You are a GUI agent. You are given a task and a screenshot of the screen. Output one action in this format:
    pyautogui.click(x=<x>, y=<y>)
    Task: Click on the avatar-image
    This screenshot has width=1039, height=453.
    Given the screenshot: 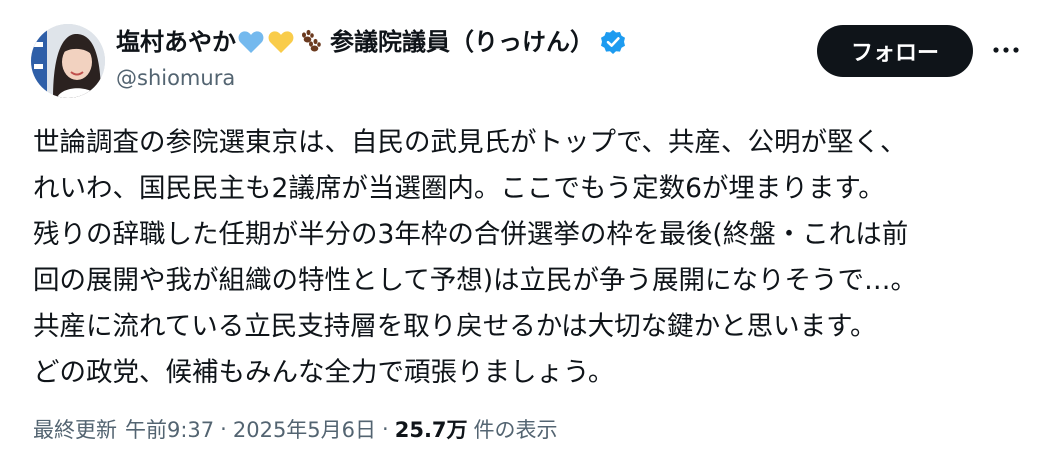 What is the action you would take?
    pyautogui.click(x=68, y=61)
    